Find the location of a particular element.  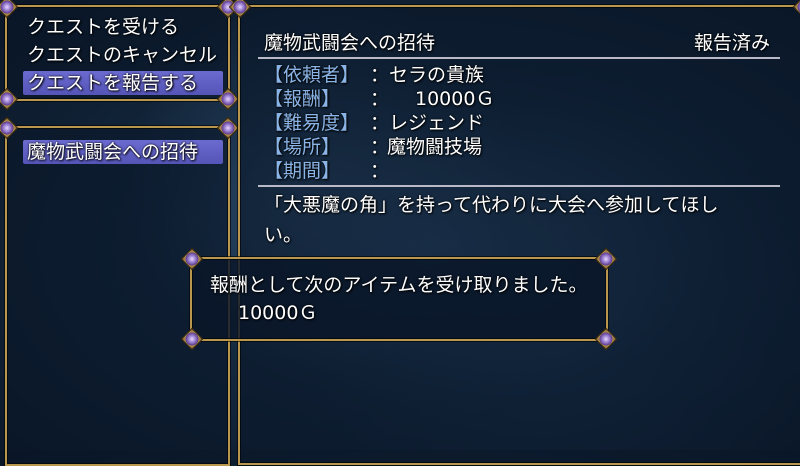

command-window: クエストを受ける クエストのキャンセル クエストを報告する is located at coordinates (120, 55).